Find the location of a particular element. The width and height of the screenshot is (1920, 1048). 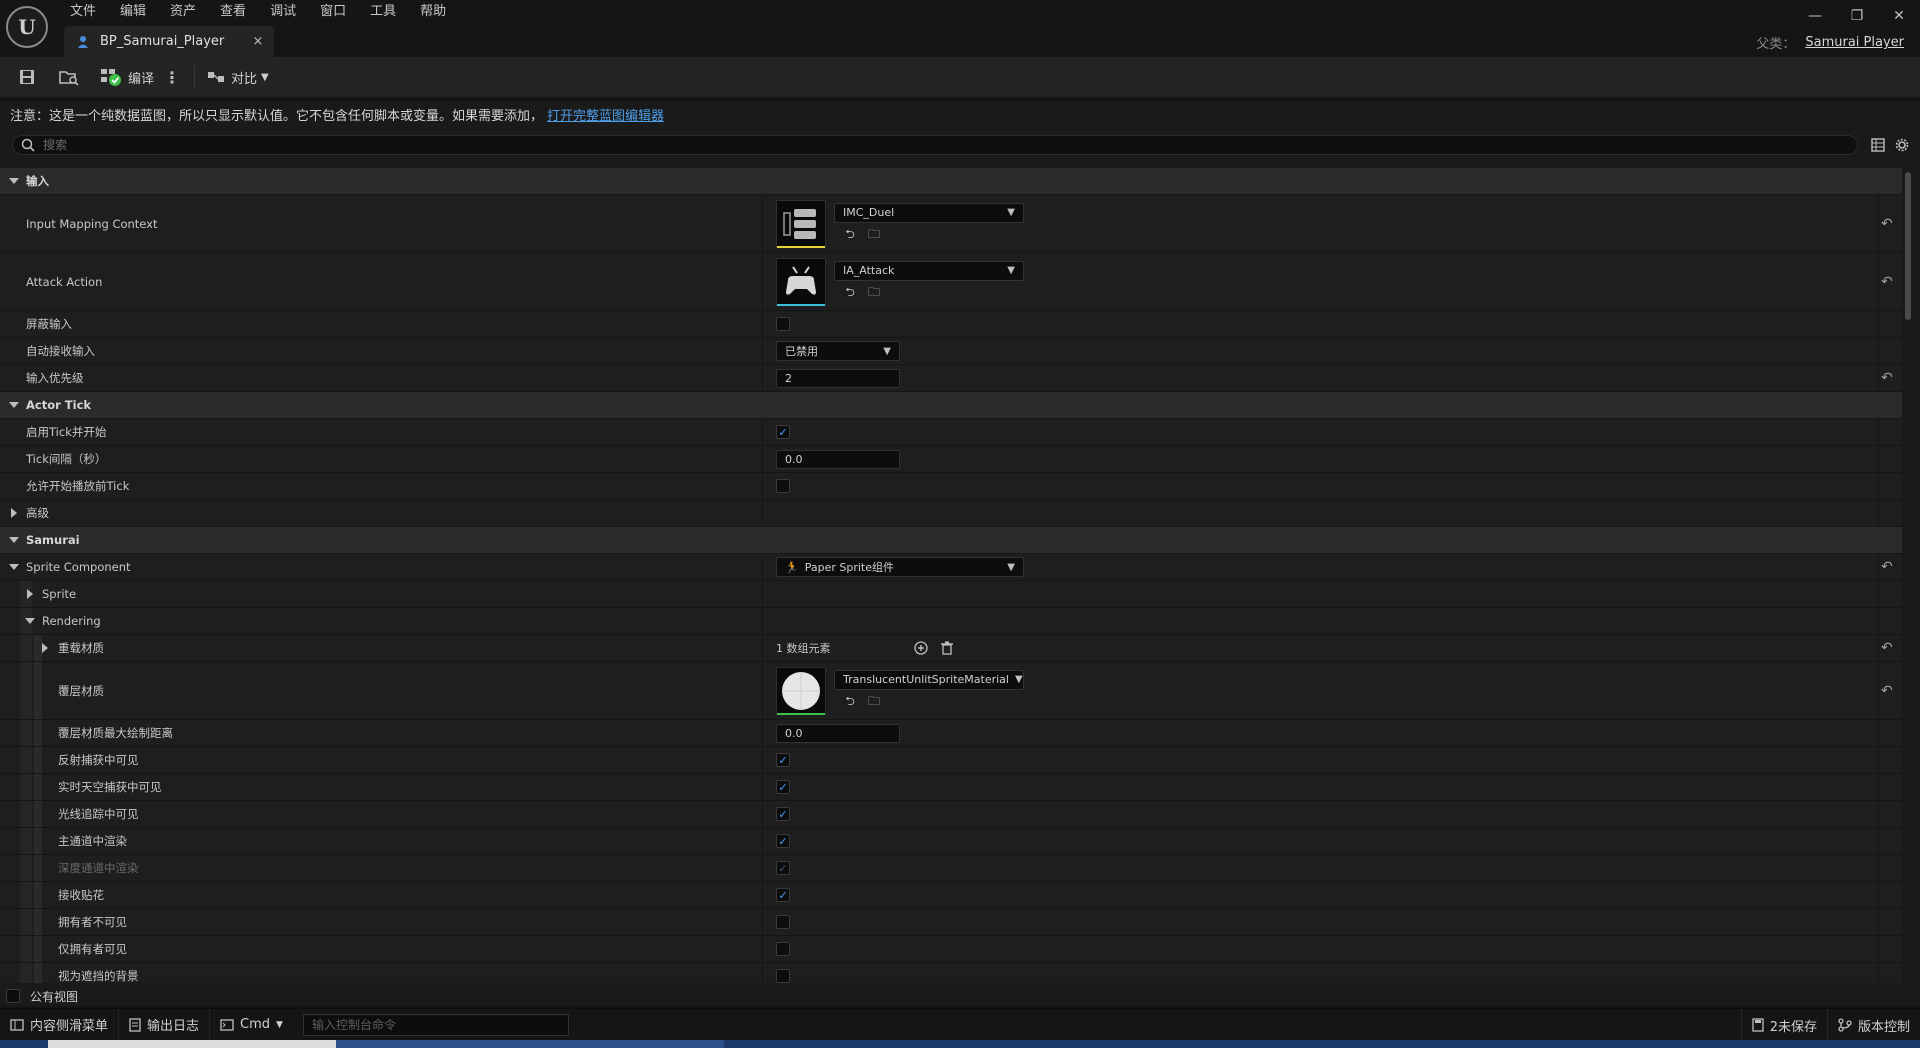

unsaved-button: 2未保存 is located at coordinates (1784, 1025).